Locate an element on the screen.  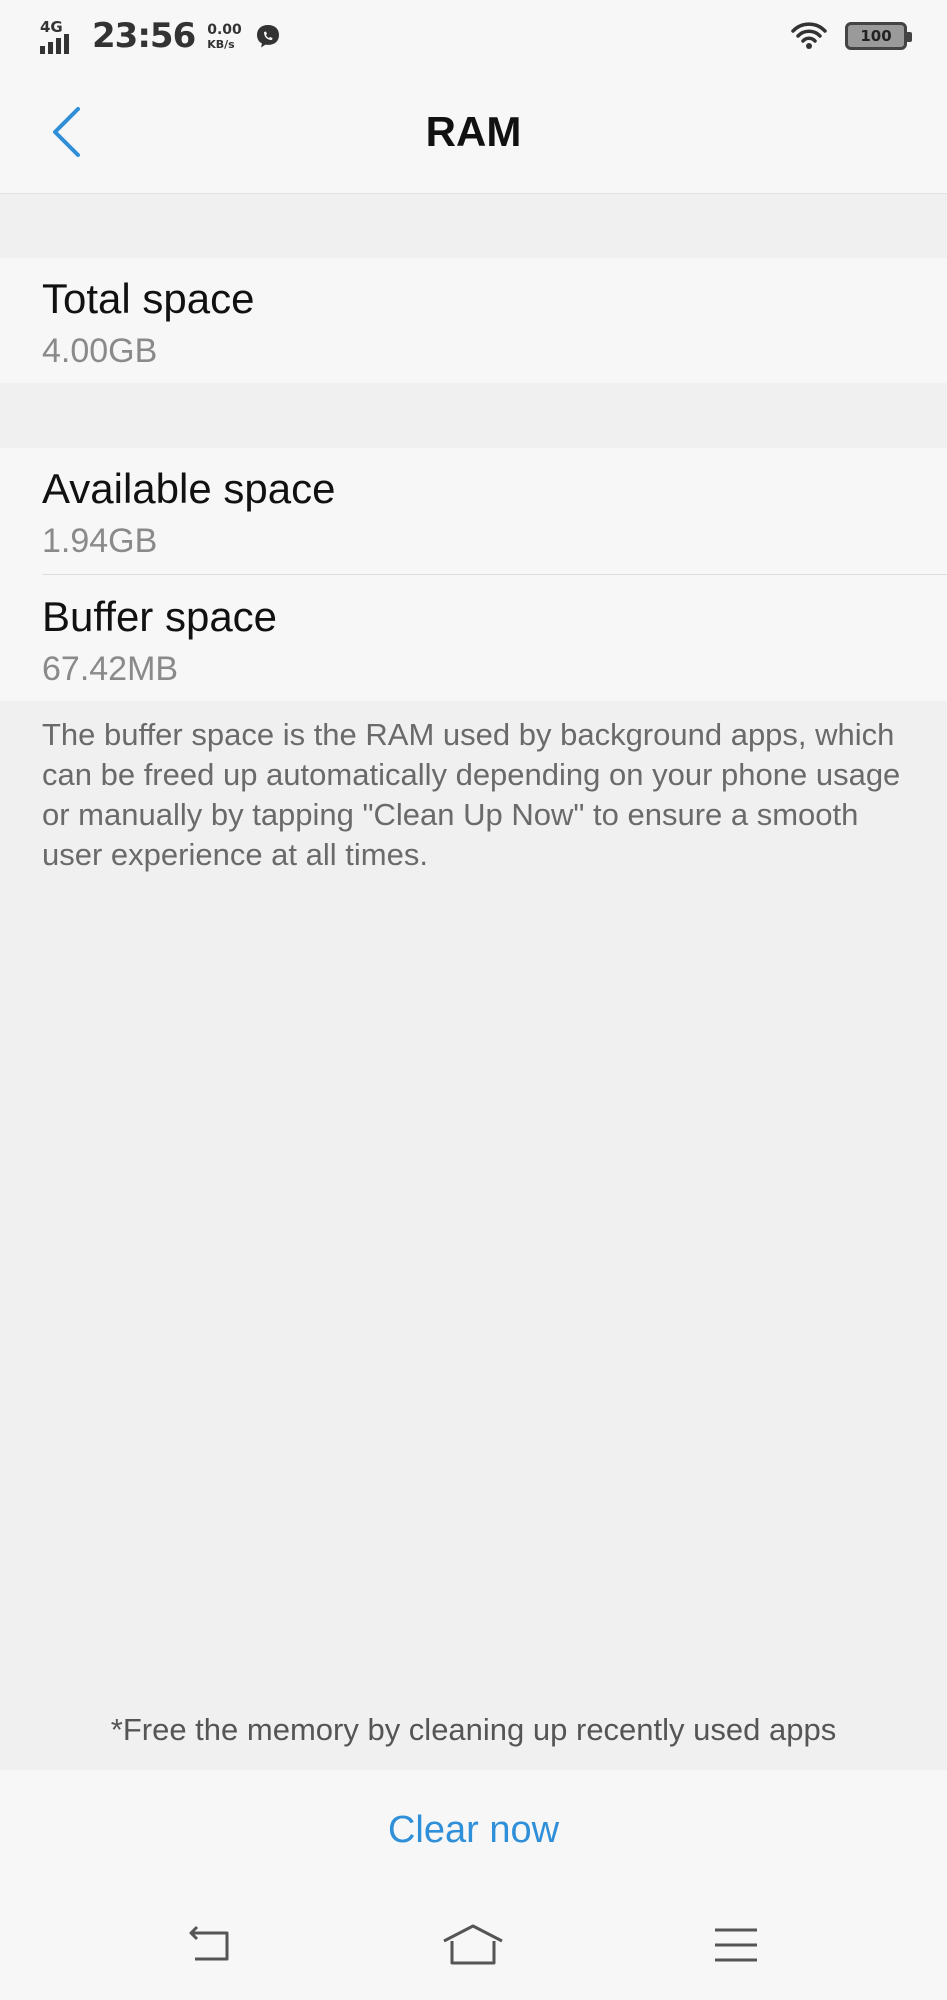
total-space-item: Total space 4.00GB is located at coordinates (473, 322).